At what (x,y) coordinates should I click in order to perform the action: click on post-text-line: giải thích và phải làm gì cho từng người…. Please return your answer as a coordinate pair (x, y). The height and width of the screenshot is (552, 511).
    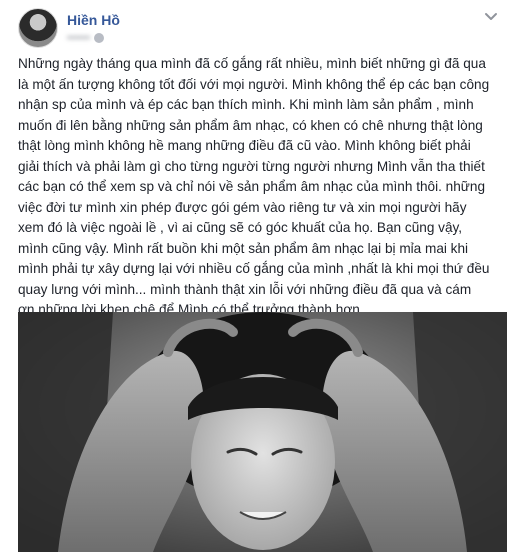
    Looking at the image, I should click on (251, 166).